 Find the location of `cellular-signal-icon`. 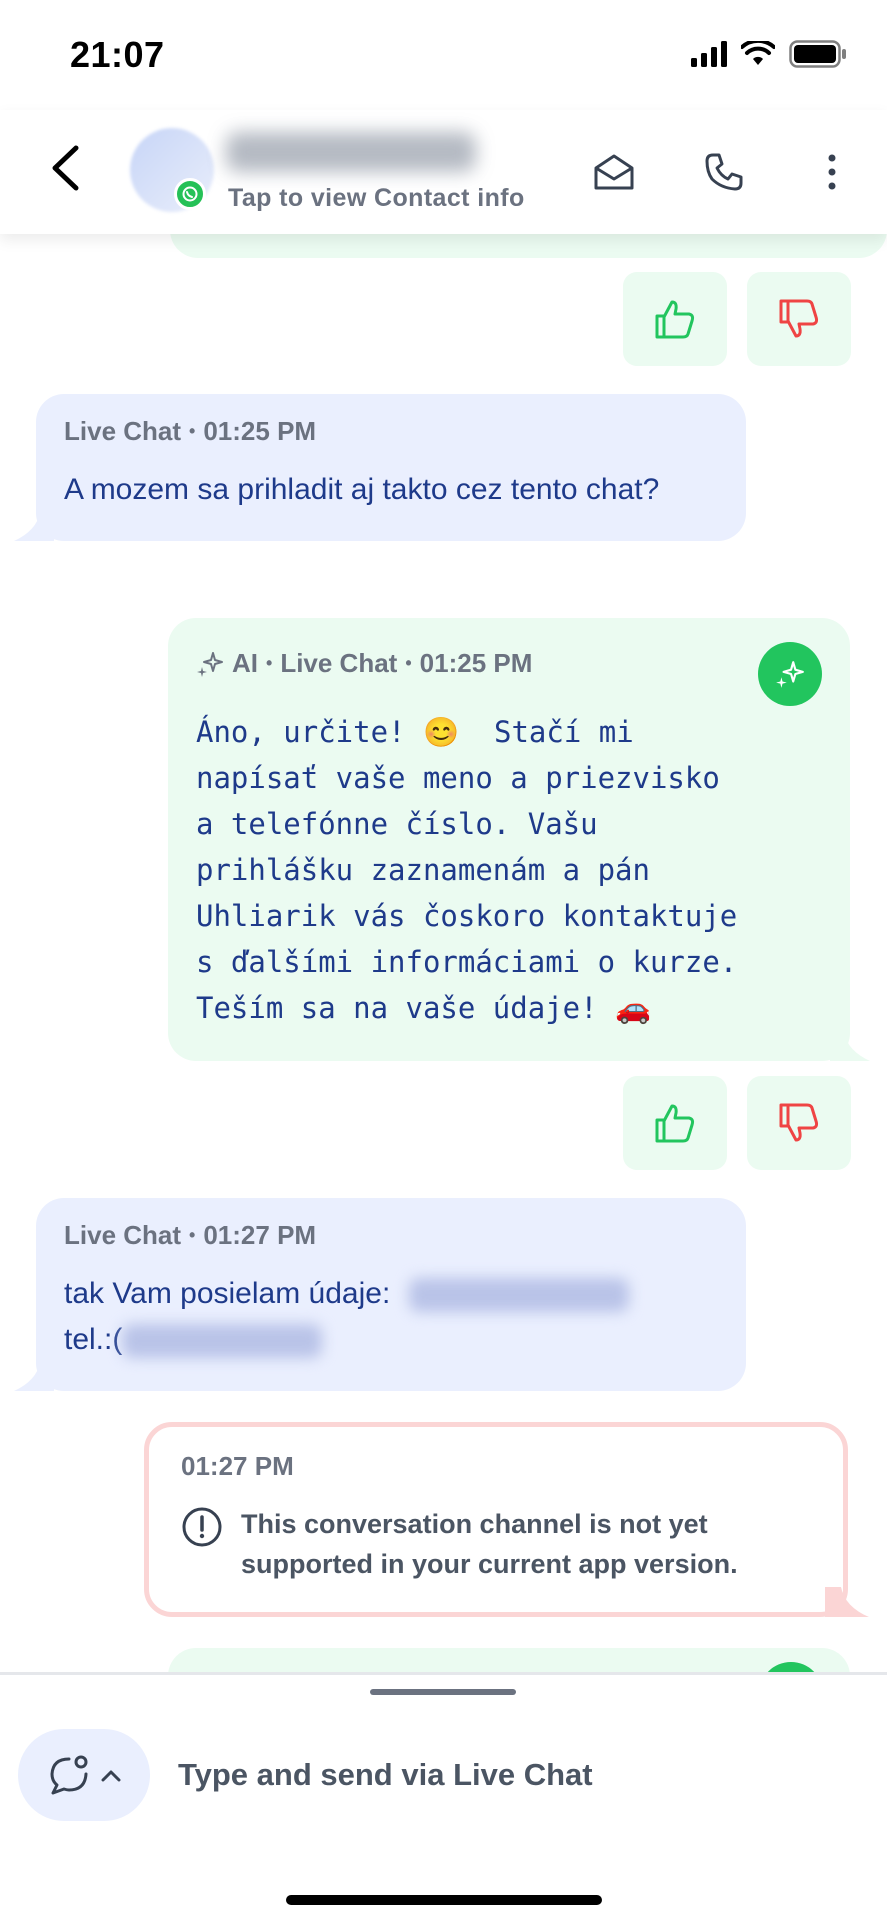

cellular-signal-icon is located at coordinates (709, 54).